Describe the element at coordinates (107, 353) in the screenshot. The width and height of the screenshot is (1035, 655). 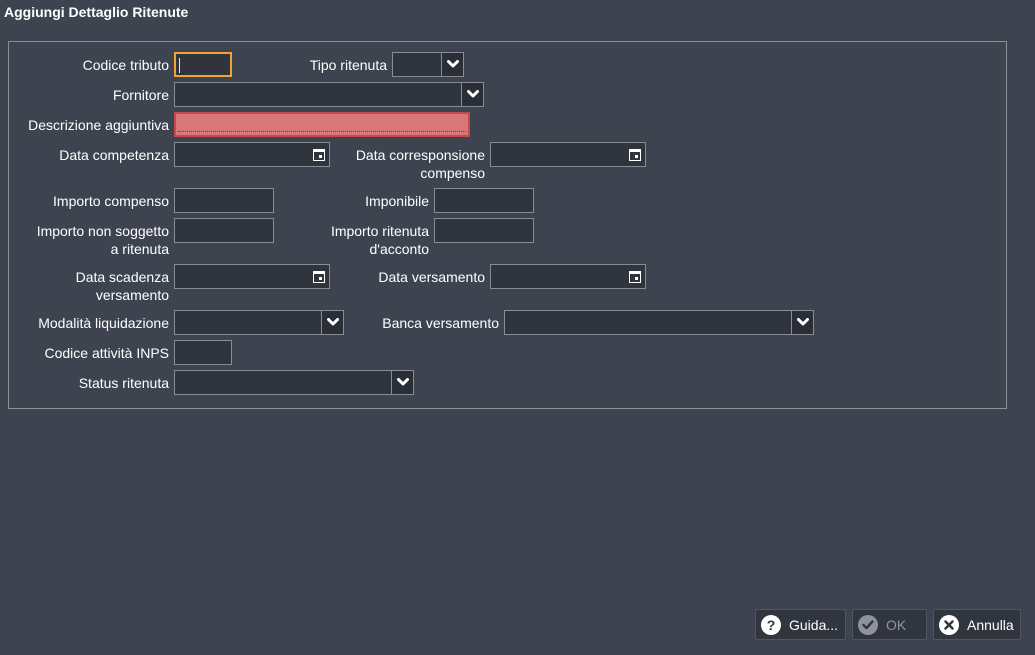
I see `codice-attivita-inps-label: Codice attività INPS` at that location.